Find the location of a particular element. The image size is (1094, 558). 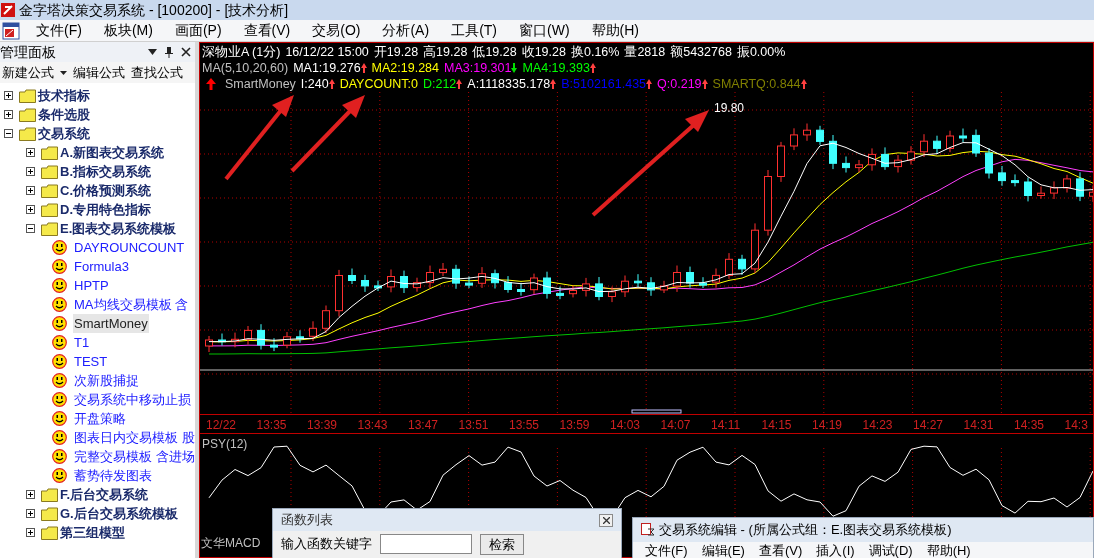

quote-text: 低19.28 is located at coordinates (494, 52).